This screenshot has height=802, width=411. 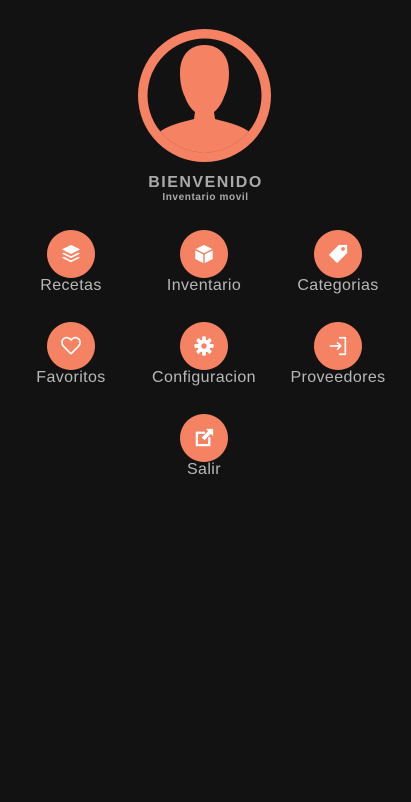 I want to click on favoritos-button, so click(x=71, y=346).